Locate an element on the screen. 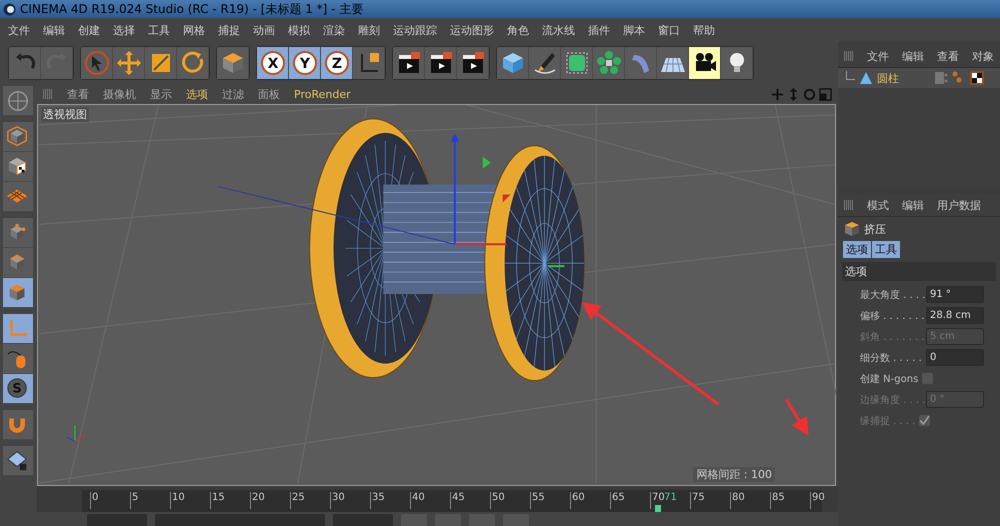  menu-item: 网格 is located at coordinates (194, 30).